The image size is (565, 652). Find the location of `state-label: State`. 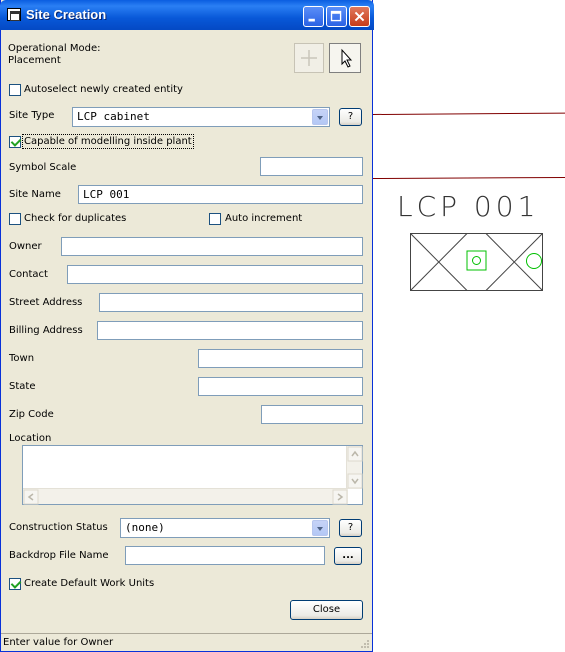

state-label: State is located at coordinates (22, 386).